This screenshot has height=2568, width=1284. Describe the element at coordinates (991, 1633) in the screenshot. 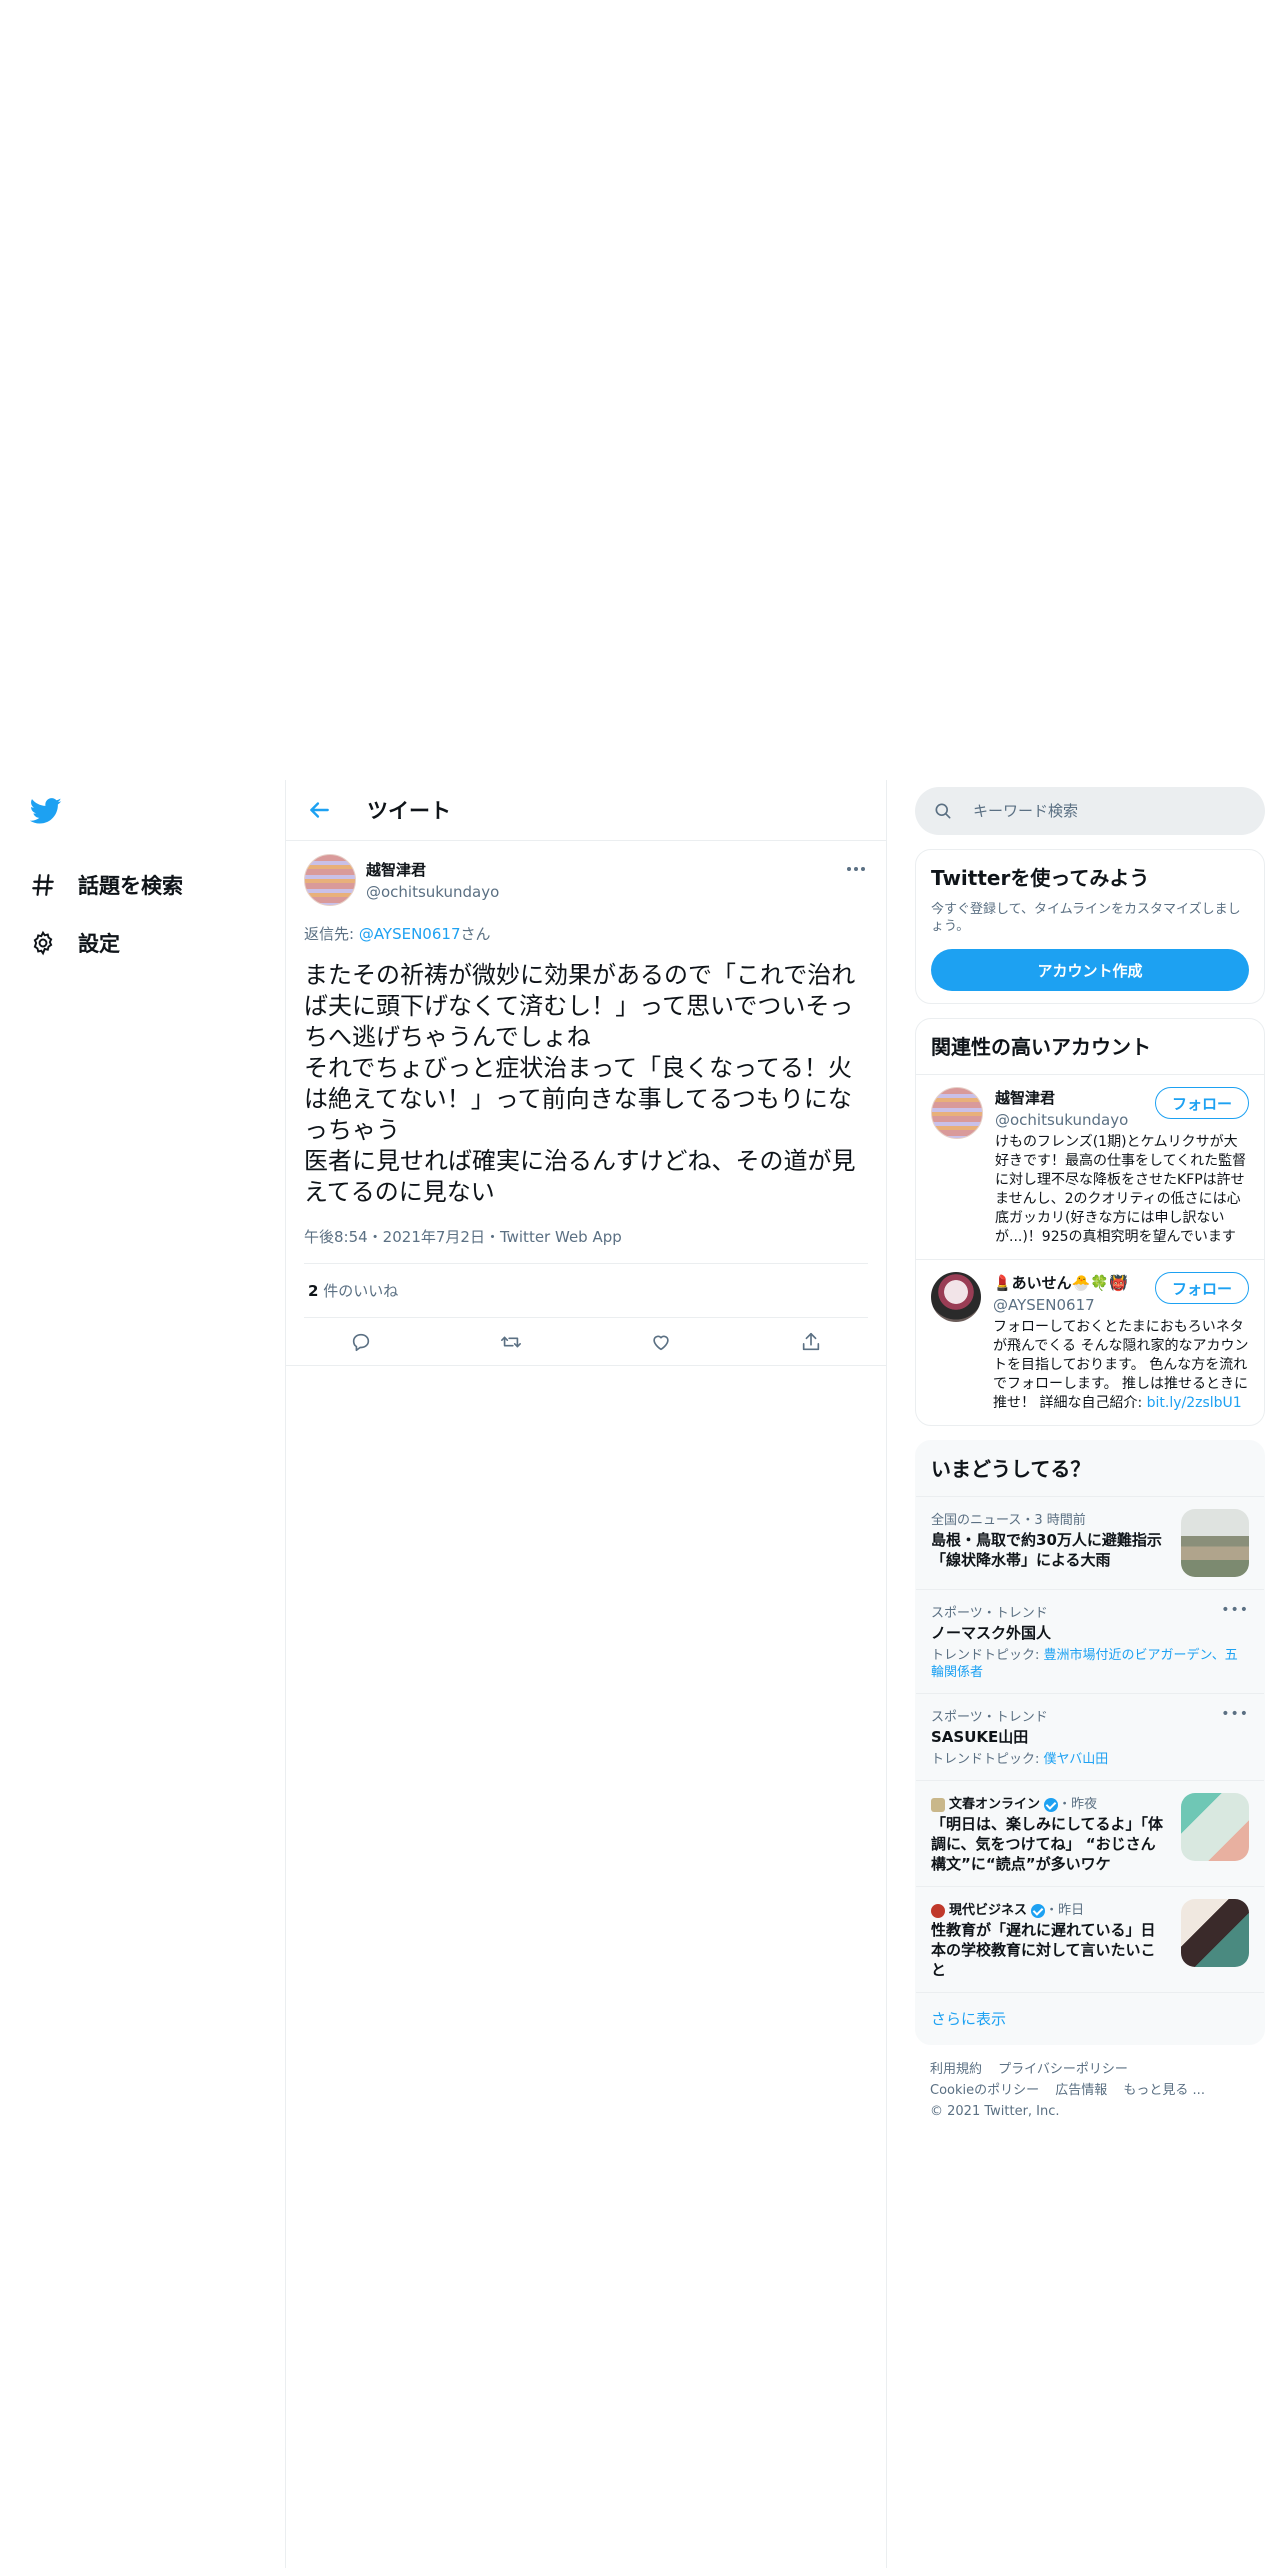

I see `trend-title: ノーマスク外国人` at that location.